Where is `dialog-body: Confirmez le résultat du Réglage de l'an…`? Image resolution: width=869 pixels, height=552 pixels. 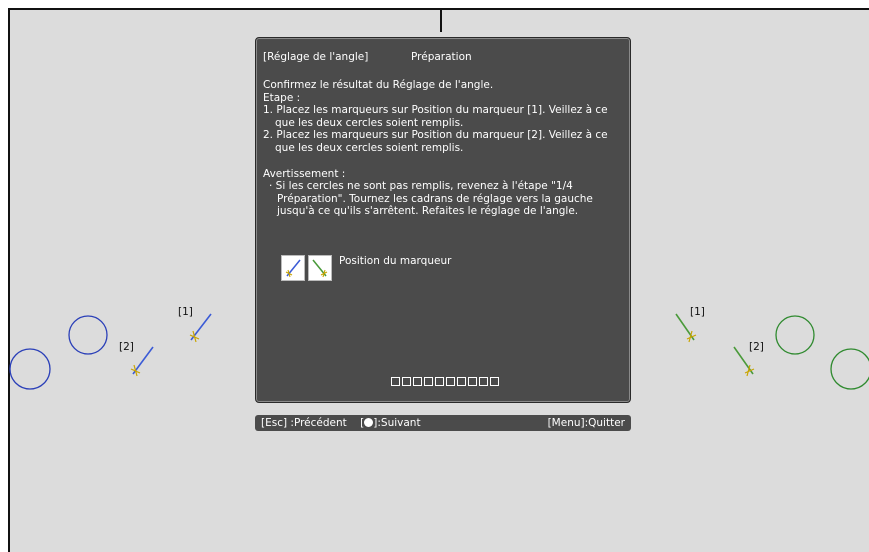
dialog-body: Confirmez le résultat du Réglage de l'an… is located at coordinates (442, 148).